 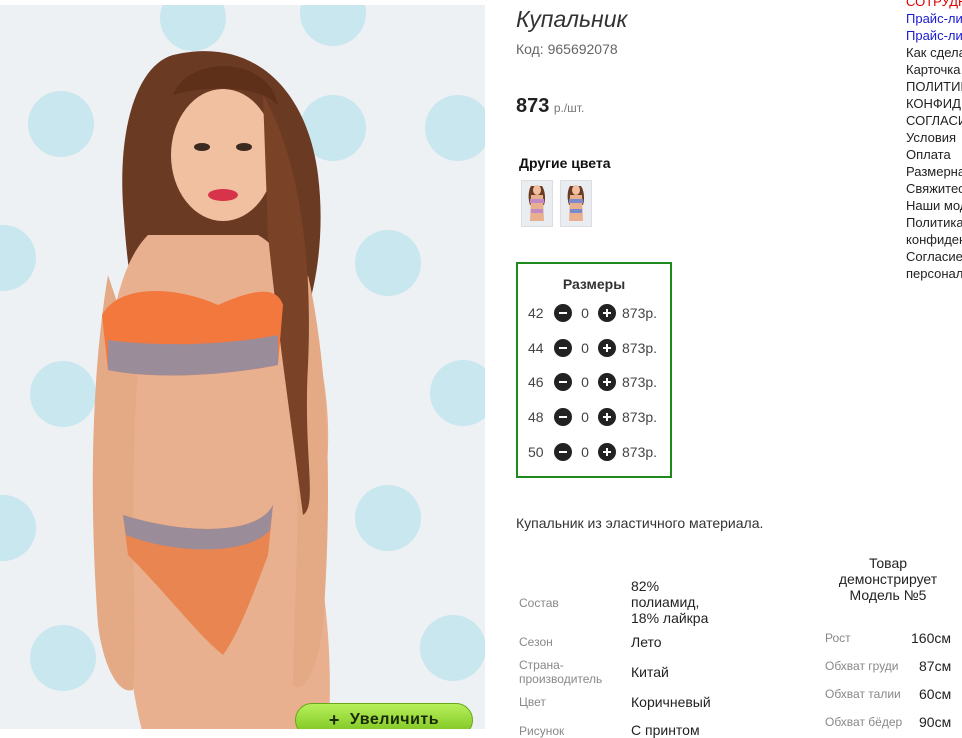 I want to click on size-number: 50, so click(x=536, y=452).